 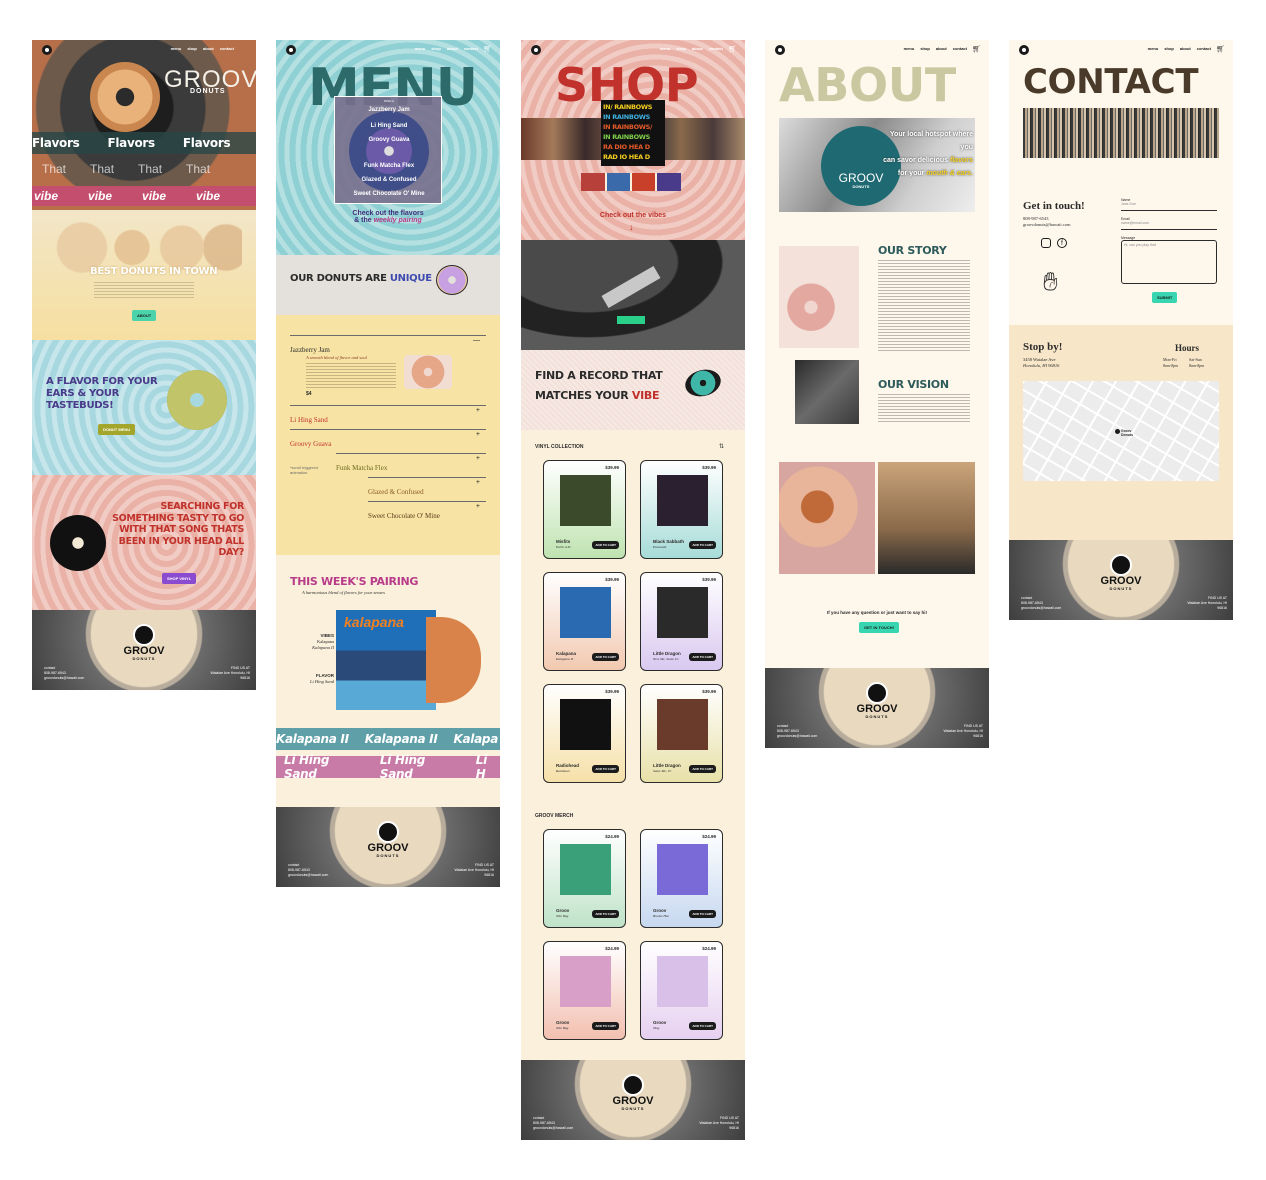 What do you see at coordinates (411, 464) in the screenshot?
I see `accordion-item-matcha: Funk Matcha Flex +` at bounding box center [411, 464].